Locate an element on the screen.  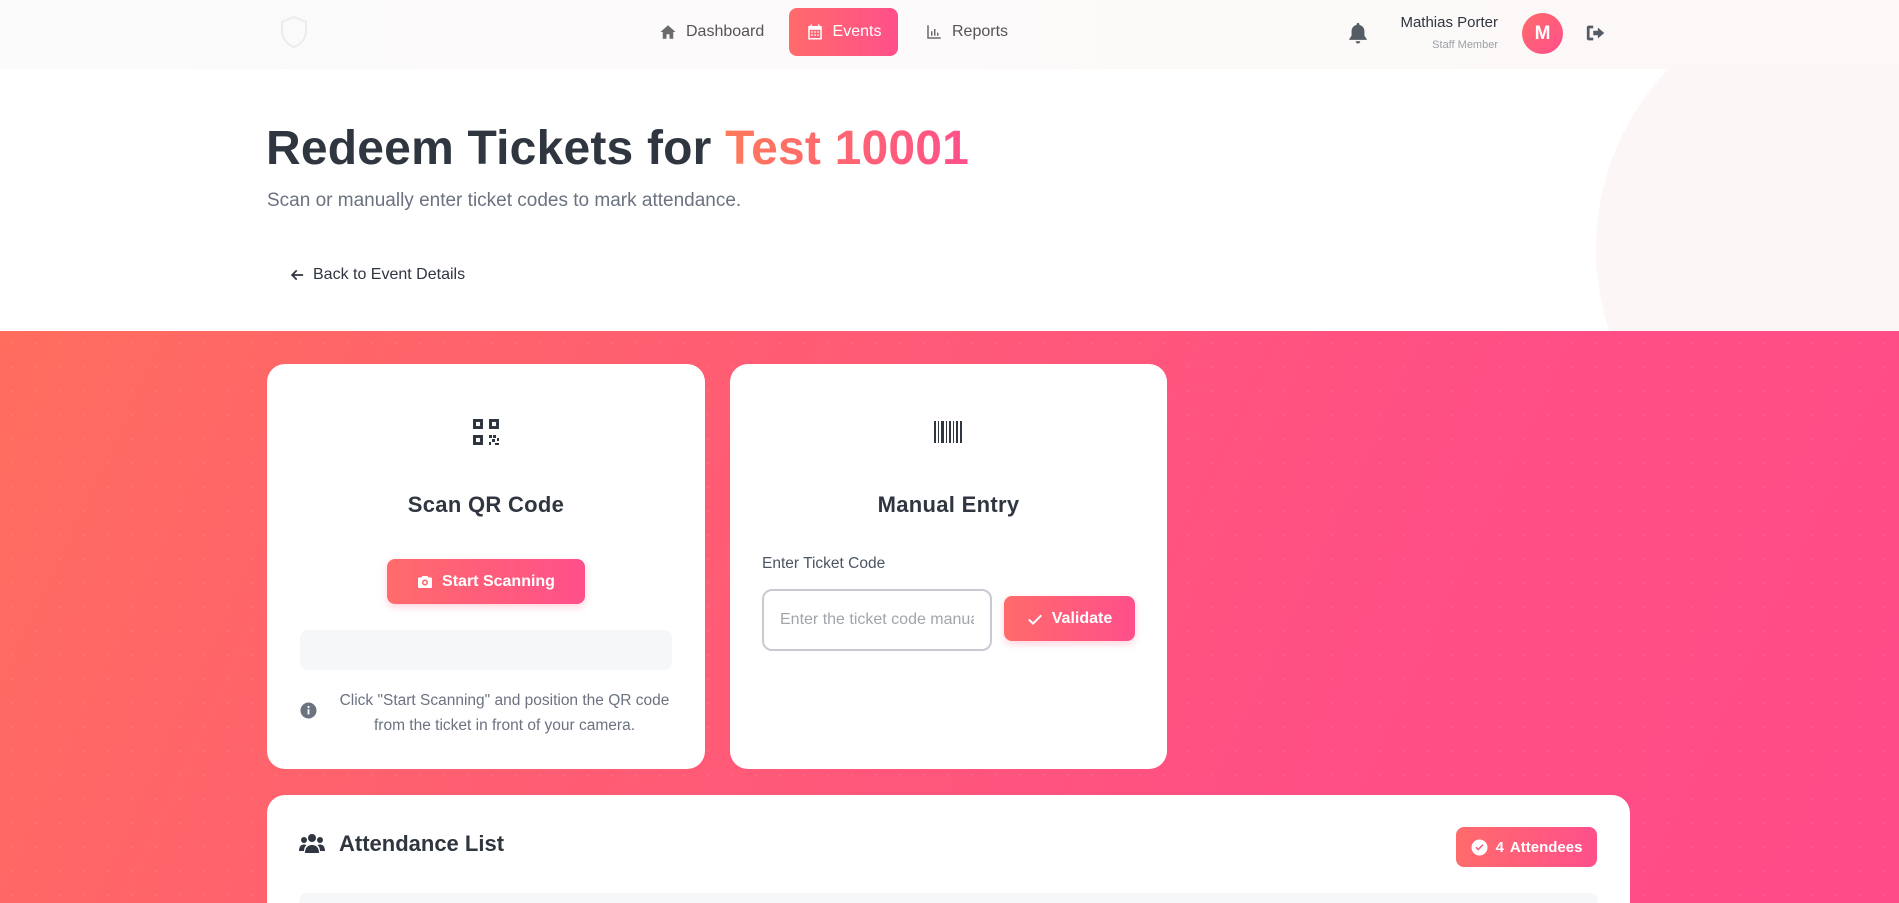
attendance-table-header is located at coordinates (948, 898).